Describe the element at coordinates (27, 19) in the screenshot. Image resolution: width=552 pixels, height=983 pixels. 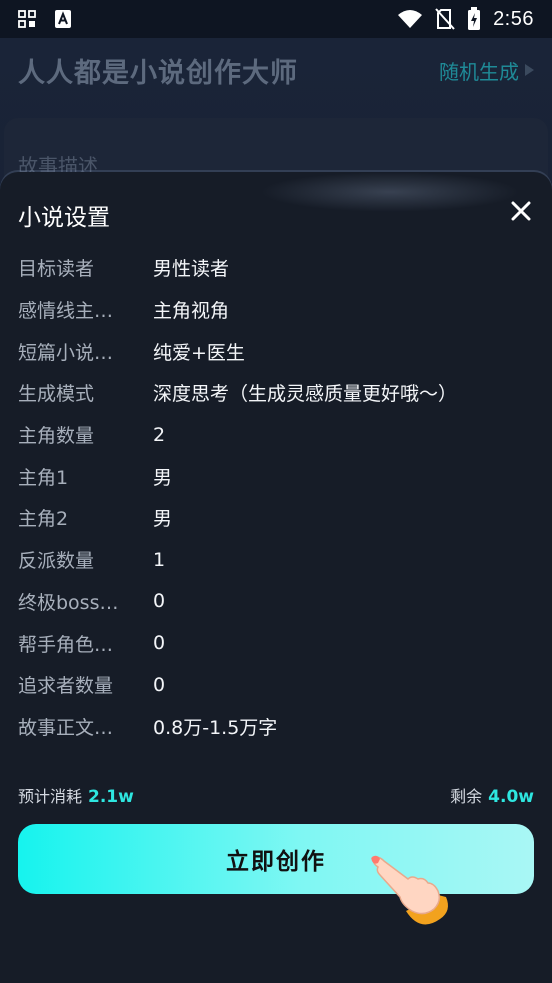
I see `grid-icon` at that location.